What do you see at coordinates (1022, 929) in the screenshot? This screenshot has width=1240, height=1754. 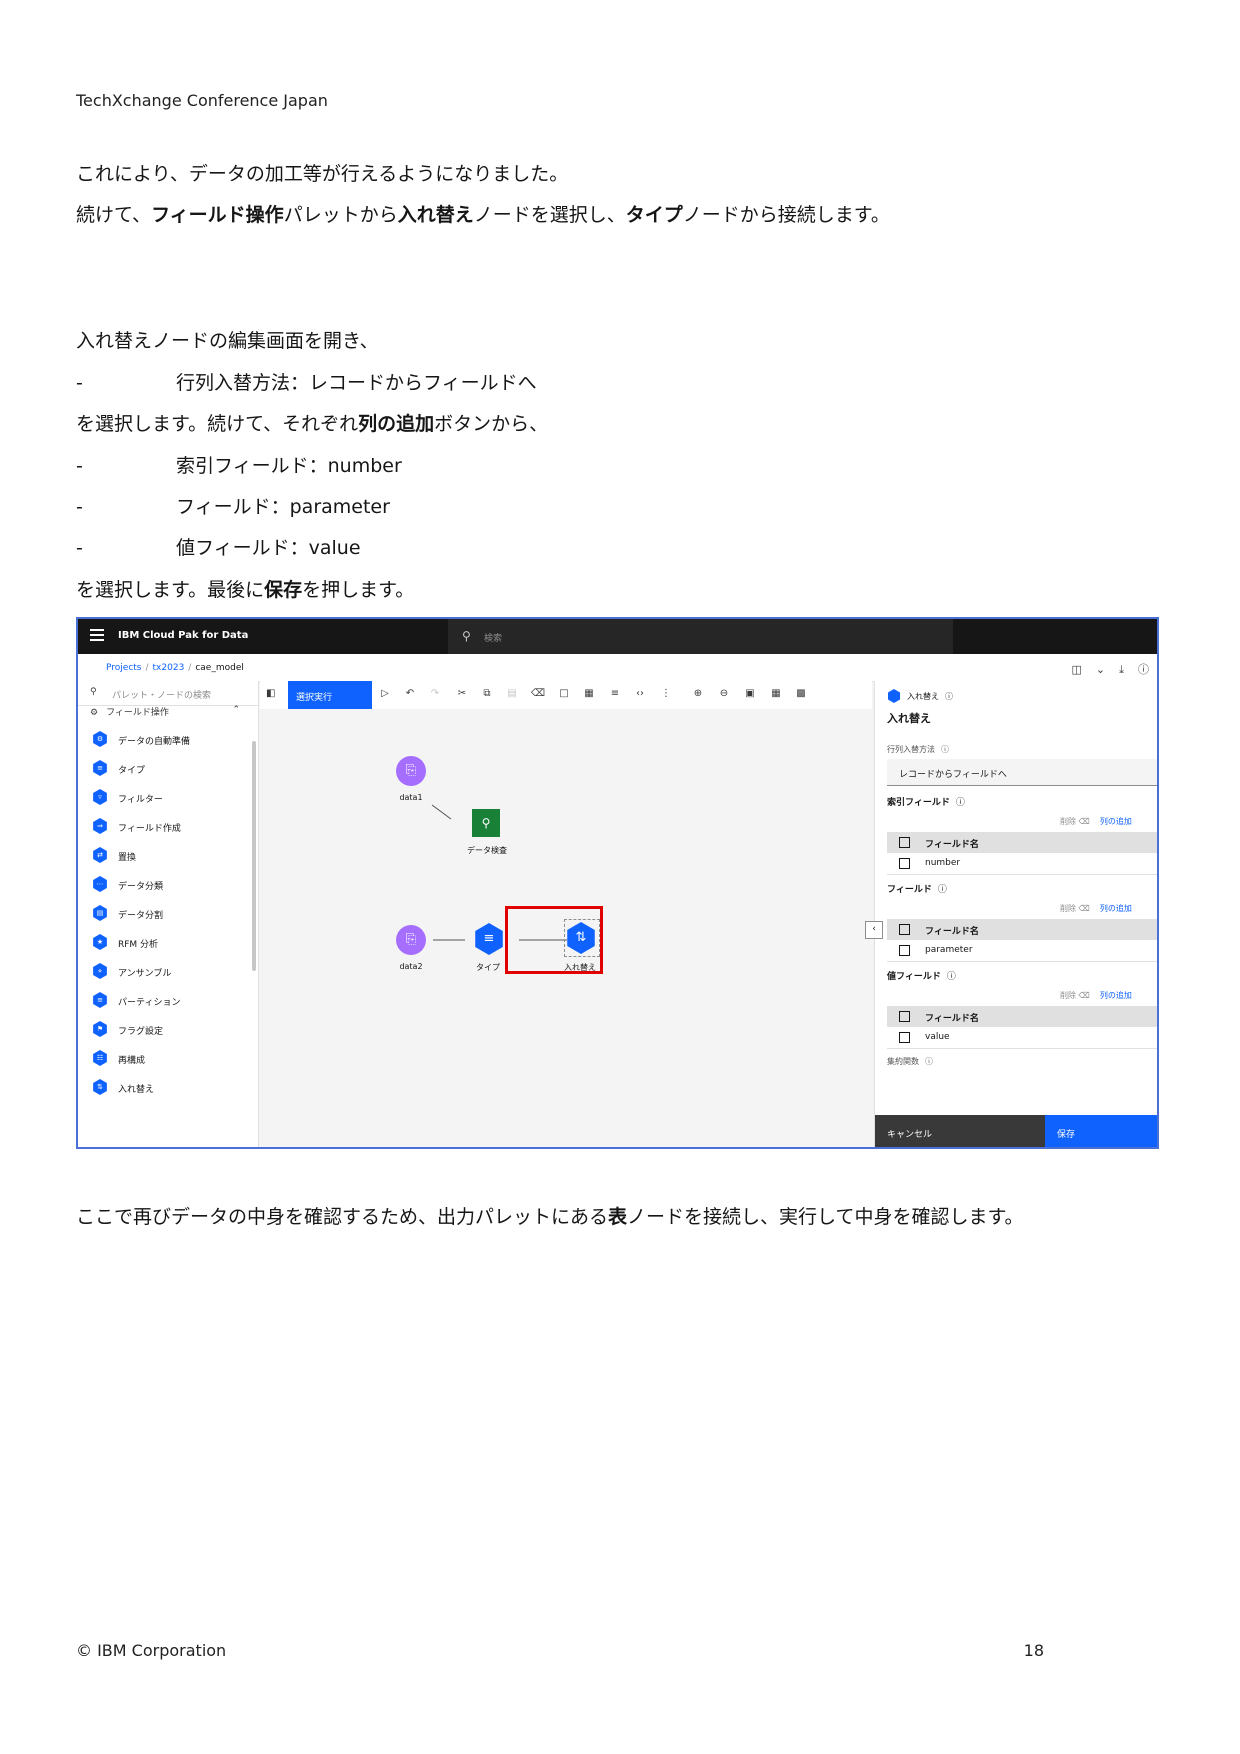 I see `fields-table-header: フィールド名` at bounding box center [1022, 929].